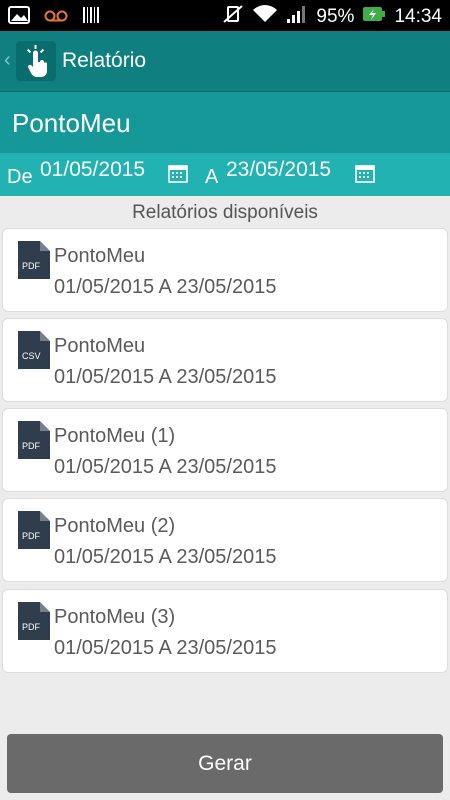 The width and height of the screenshot is (450, 800). Describe the element at coordinates (19, 17) in the screenshot. I see `image-notification-icon` at that location.